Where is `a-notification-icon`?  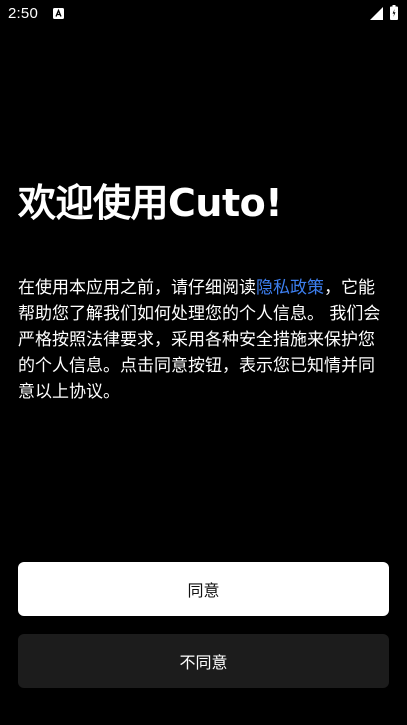
a-notification-icon is located at coordinates (58, 13).